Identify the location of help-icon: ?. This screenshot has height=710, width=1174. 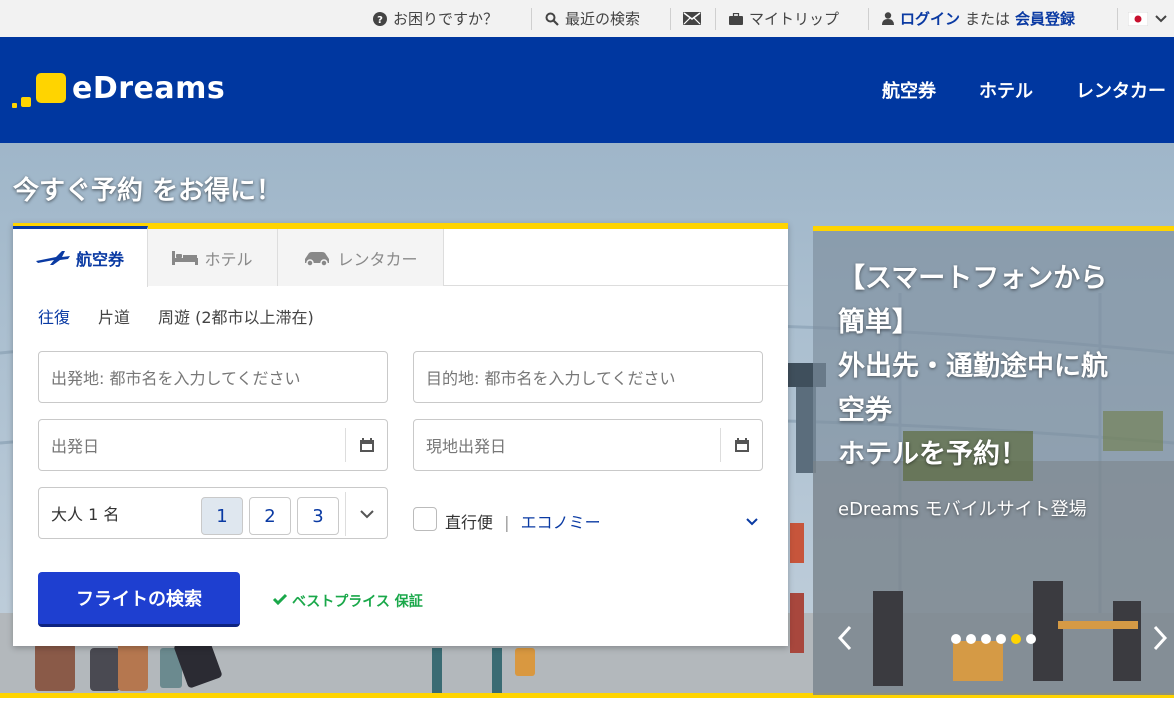
(380, 18).